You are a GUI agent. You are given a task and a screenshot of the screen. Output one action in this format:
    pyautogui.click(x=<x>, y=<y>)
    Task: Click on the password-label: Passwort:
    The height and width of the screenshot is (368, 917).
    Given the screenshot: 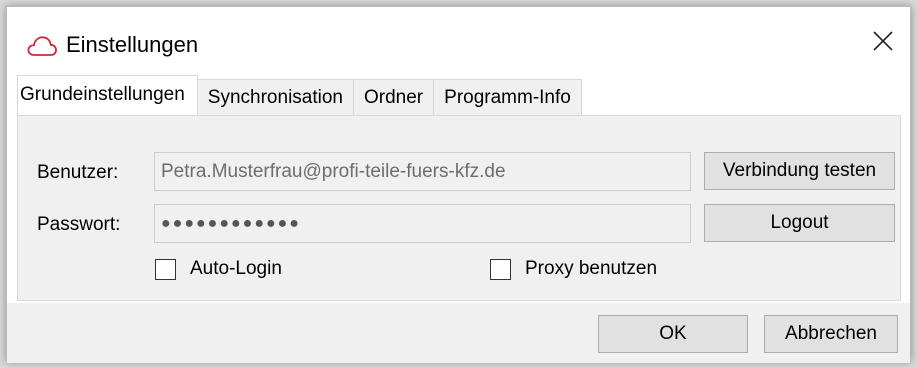 What is the action you would take?
    pyautogui.click(x=79, y=224)
    